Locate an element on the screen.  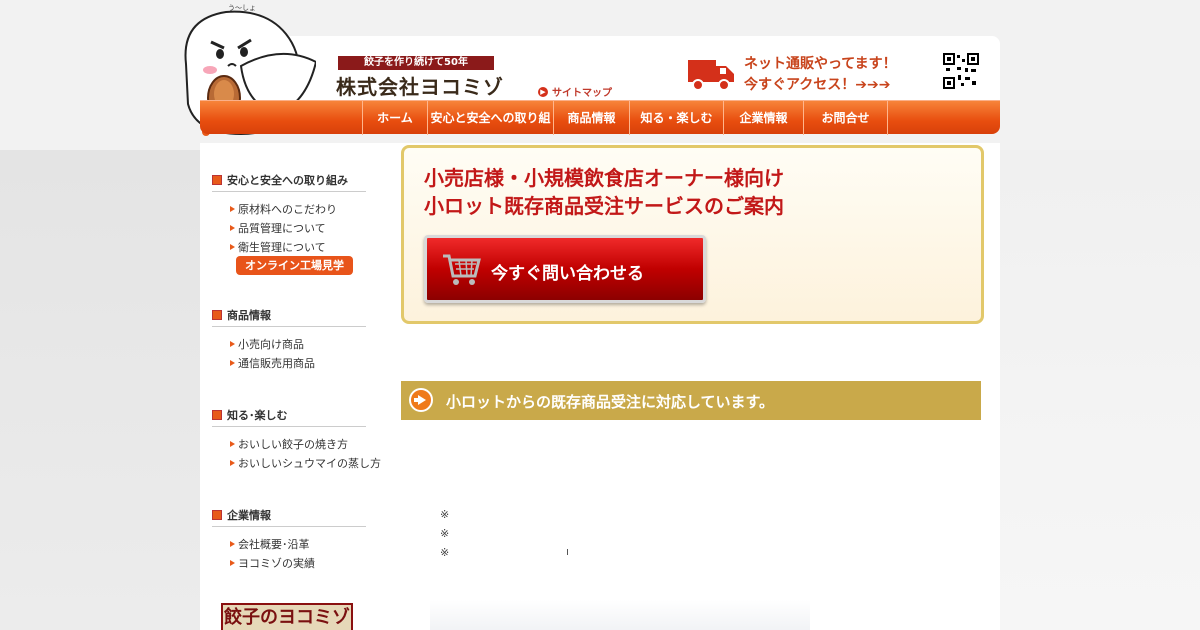
sitemap-label: サイトマップ is located at coordinates (582, 93).